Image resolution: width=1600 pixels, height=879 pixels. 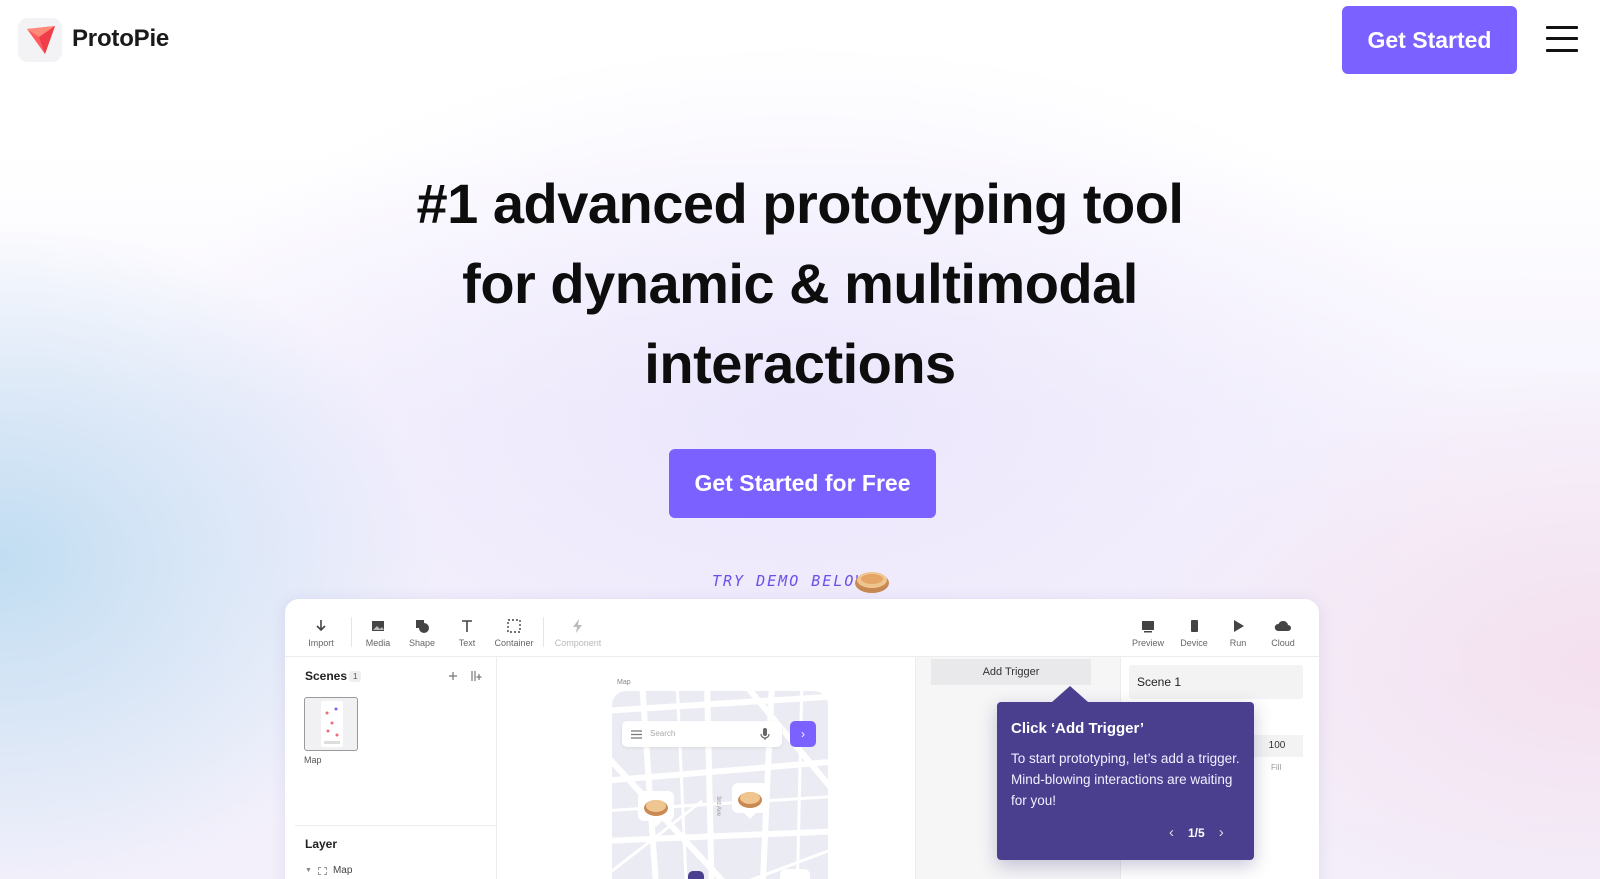 I want to click on scenes-layers-panel: Scenes 1 Map Layer ▼ Map, so click(x=391, y=768).